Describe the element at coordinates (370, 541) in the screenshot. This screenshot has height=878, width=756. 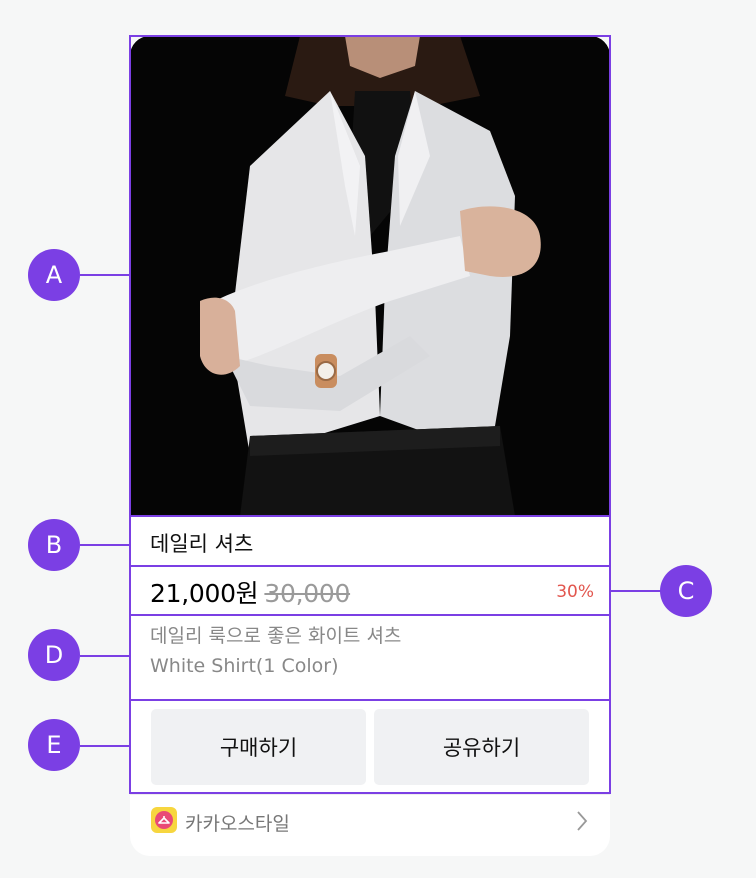
I see `annotation-box-b` at that location.